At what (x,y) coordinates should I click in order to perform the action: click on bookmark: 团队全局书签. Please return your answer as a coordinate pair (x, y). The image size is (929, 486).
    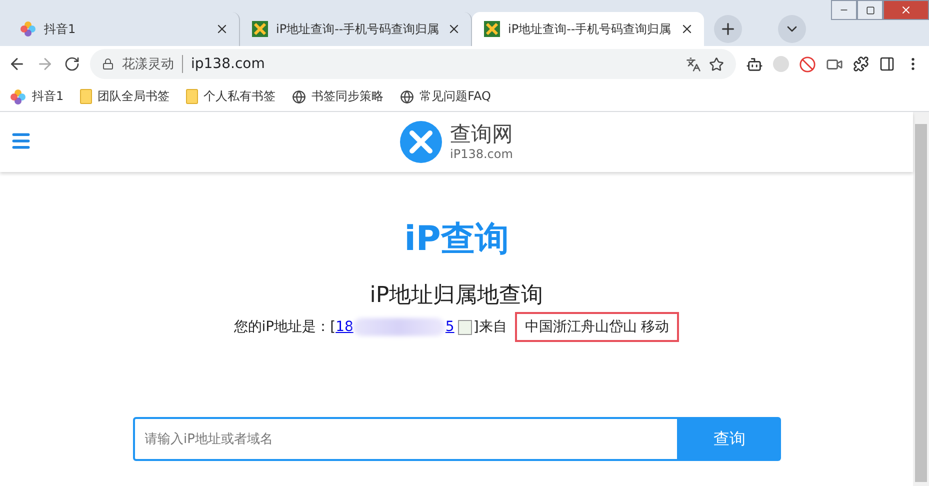
    Looking at the image, I should click on (125, 96).